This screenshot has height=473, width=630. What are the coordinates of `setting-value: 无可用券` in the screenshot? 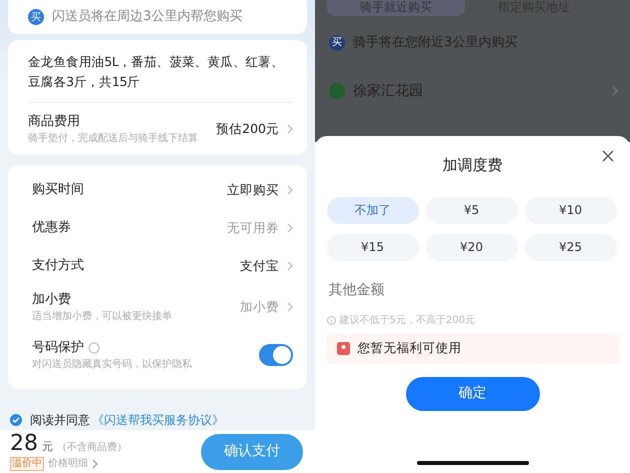 It's located at (253, 228).